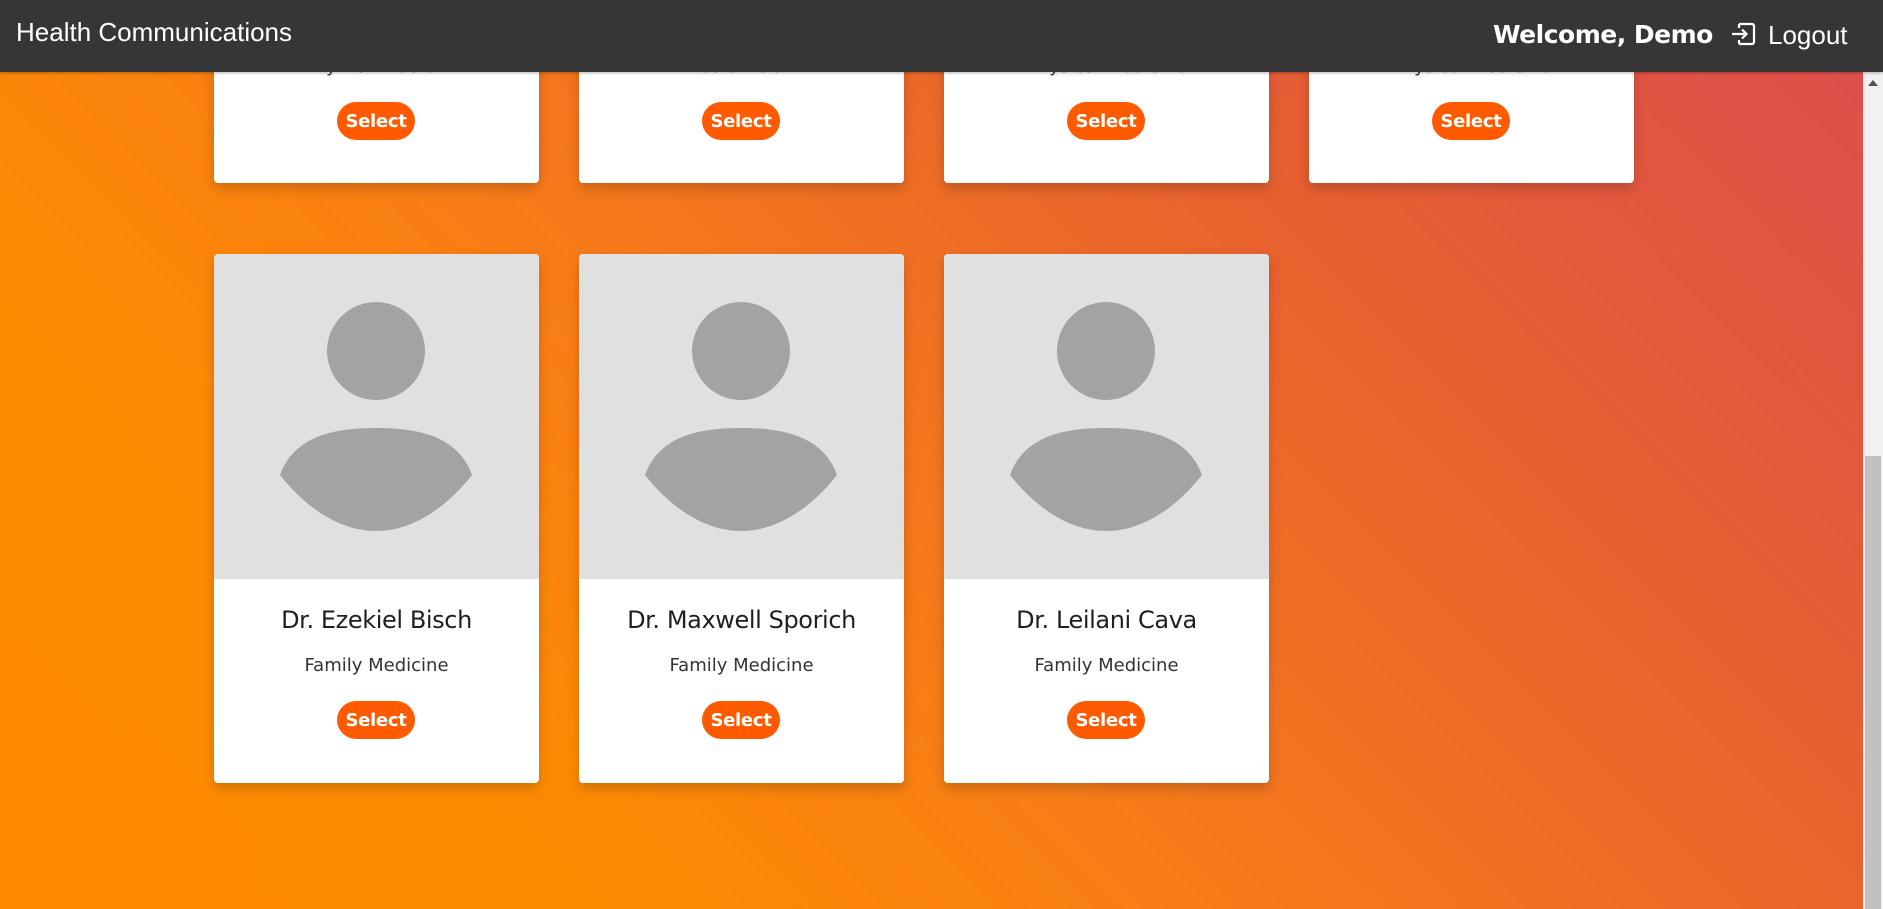 The width and height of the screenshot is (1883, 909). I want to click on logout-label: Logout, so click(1808, 35).